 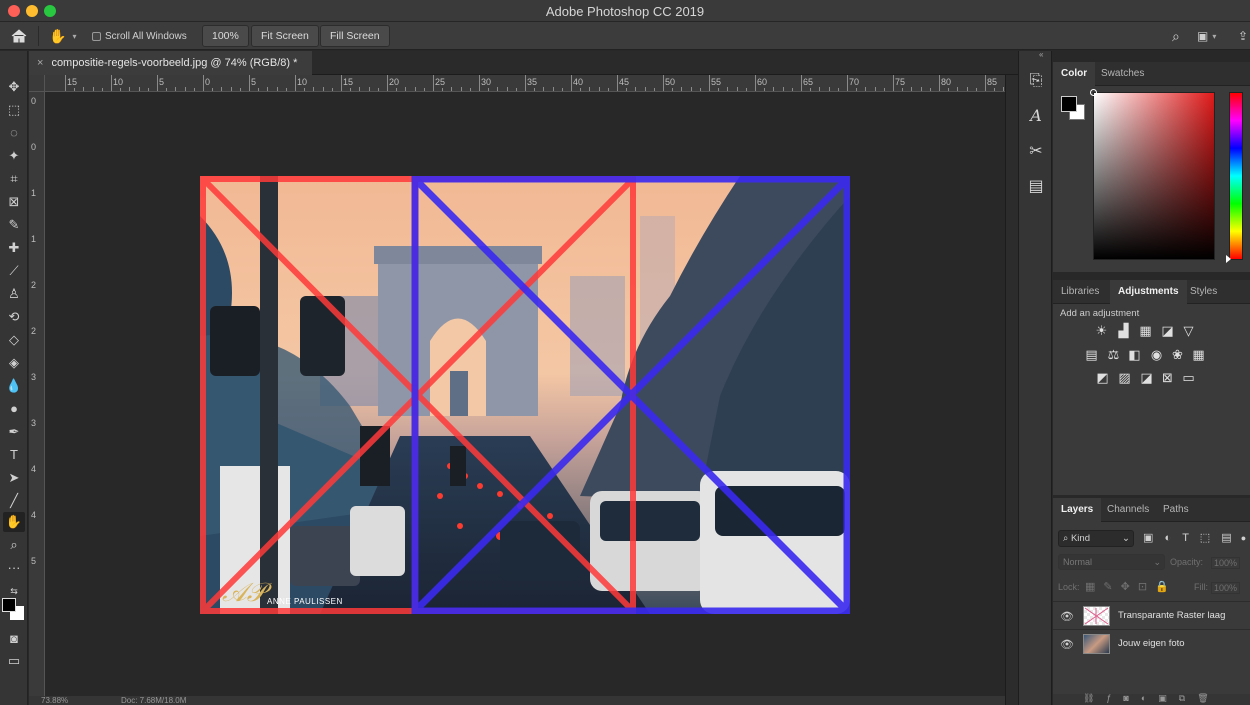 What do you see at coordinates (1041, 54) in the screenshot?
I see `collapse-icon: «` at bounding box center [1041, 54].